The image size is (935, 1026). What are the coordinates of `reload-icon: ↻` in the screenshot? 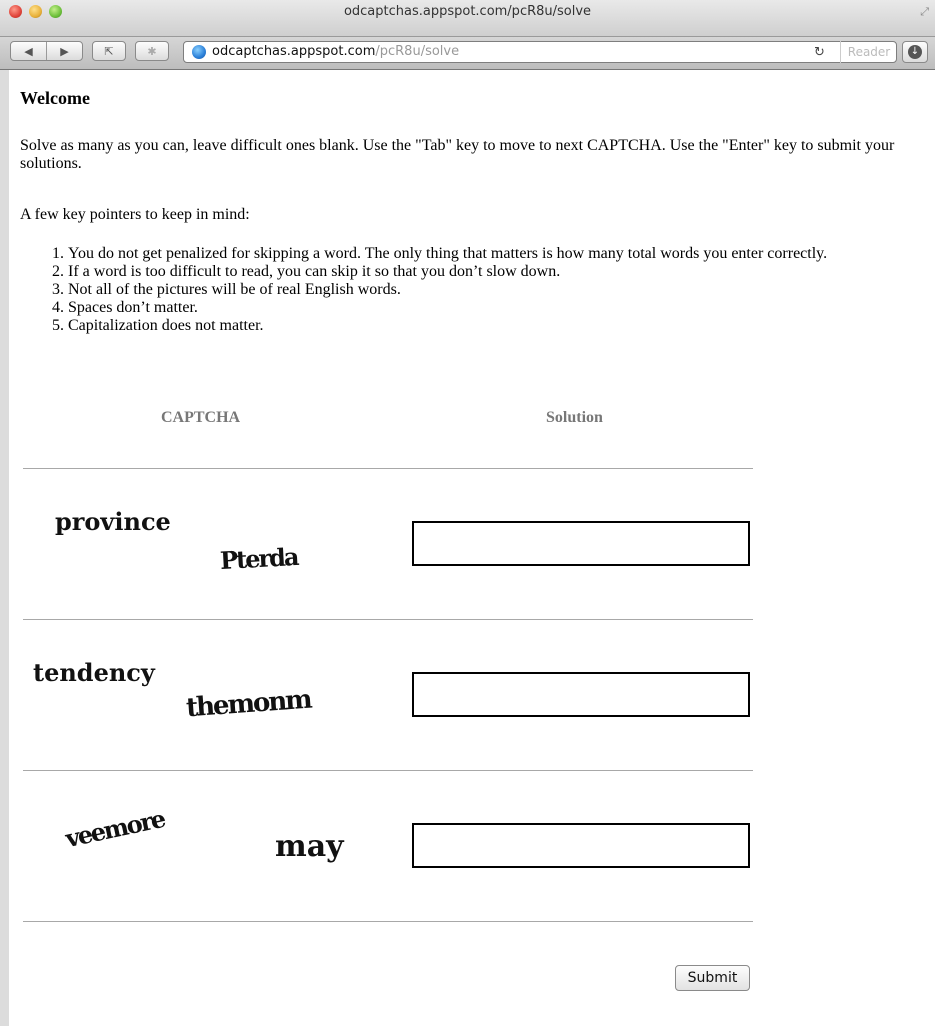 It's located at (819, 52).